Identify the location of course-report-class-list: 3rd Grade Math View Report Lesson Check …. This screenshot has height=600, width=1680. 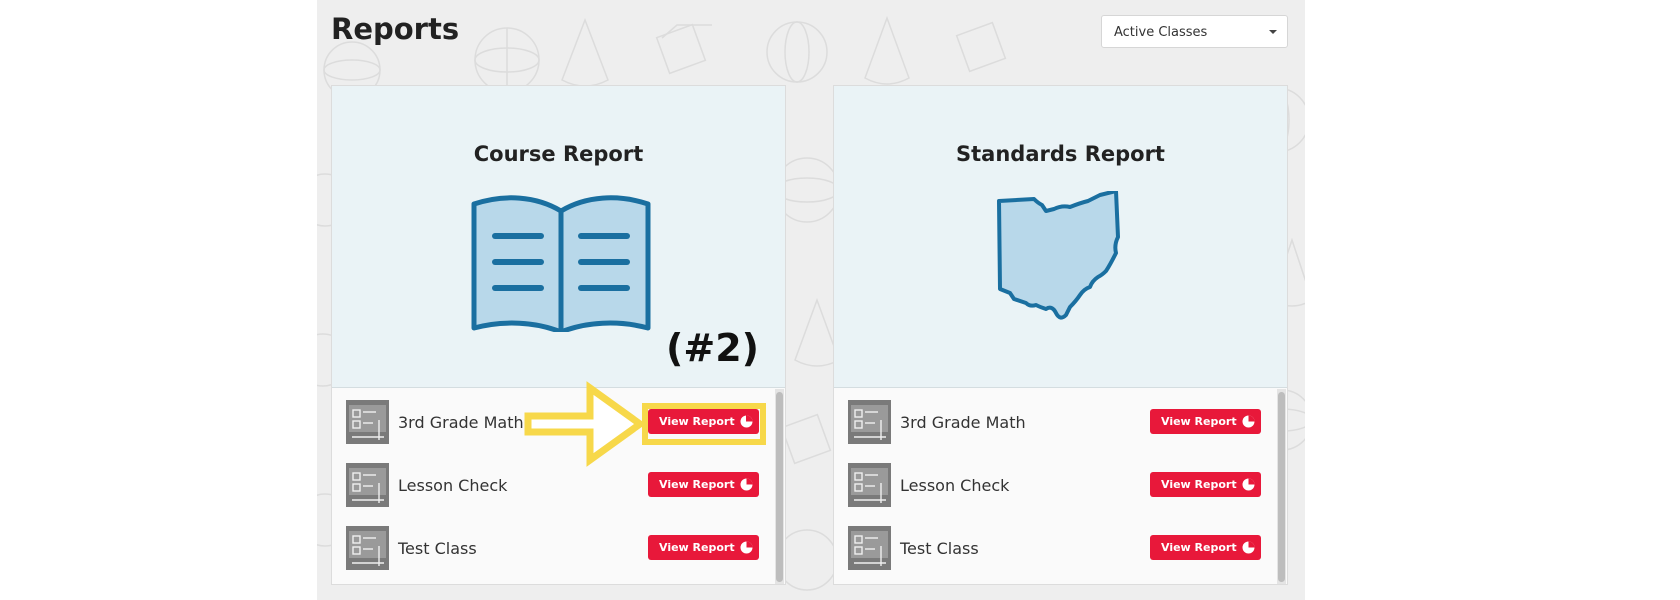
(558, 486).